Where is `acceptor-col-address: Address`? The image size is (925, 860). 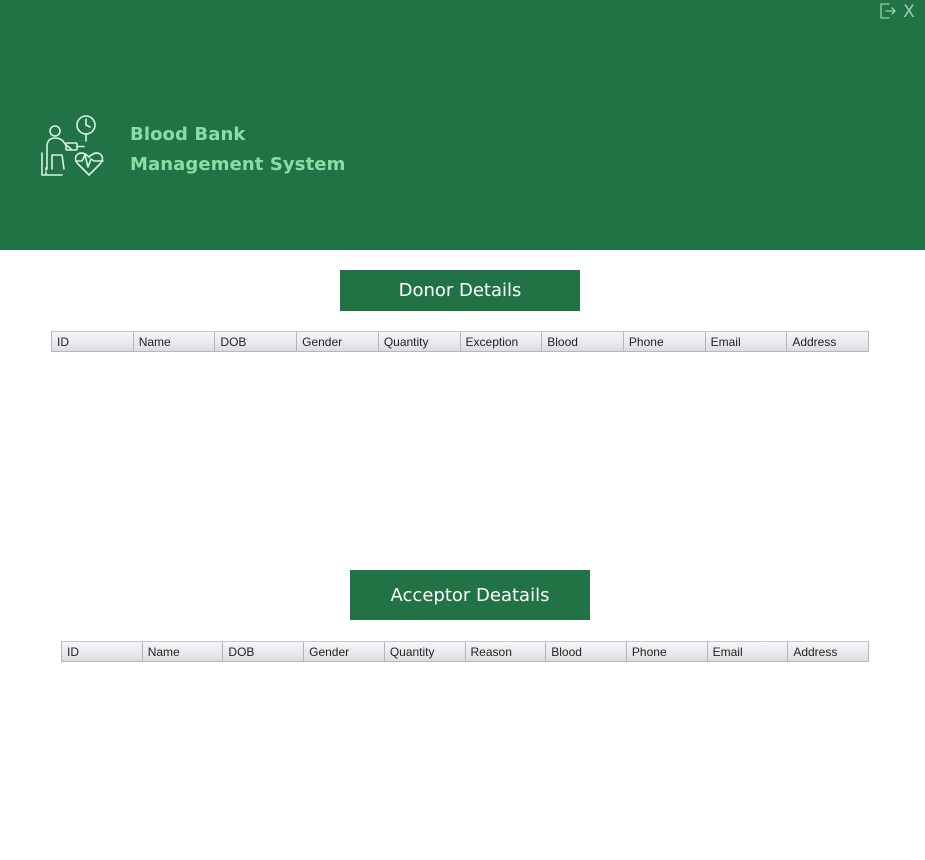
acceptor-col-address: Address is located at coordinates (828, 651).